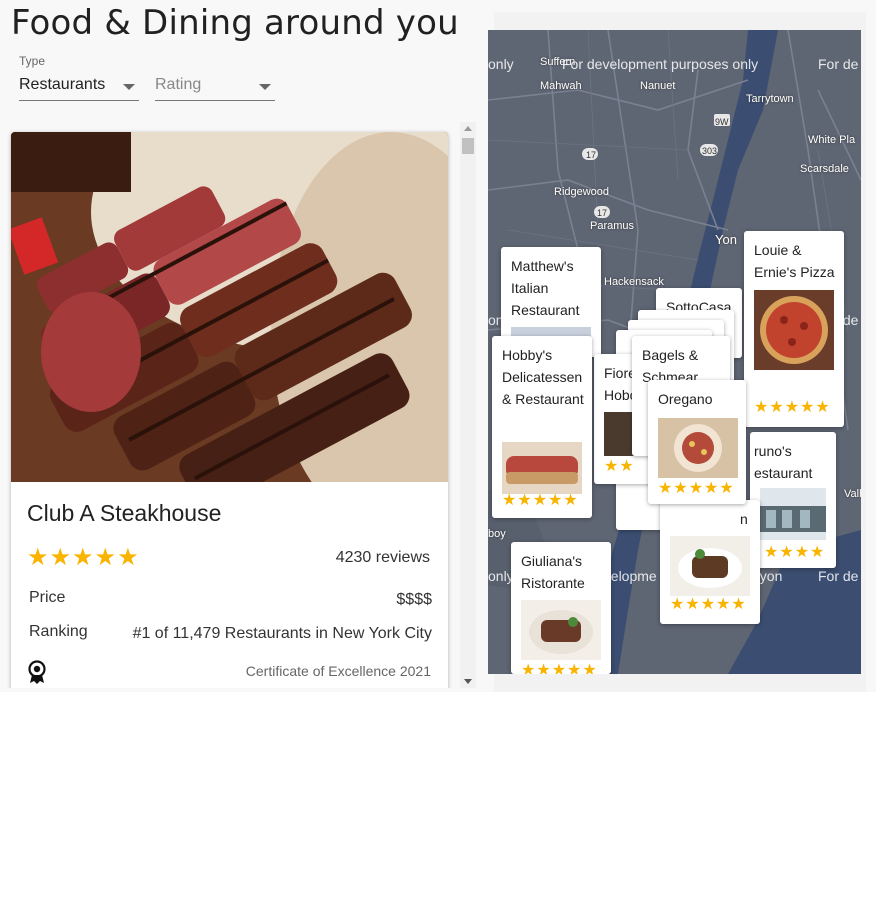 This screenshot has height=914, width=876. I want to click on award-icon, so click(37, 672).